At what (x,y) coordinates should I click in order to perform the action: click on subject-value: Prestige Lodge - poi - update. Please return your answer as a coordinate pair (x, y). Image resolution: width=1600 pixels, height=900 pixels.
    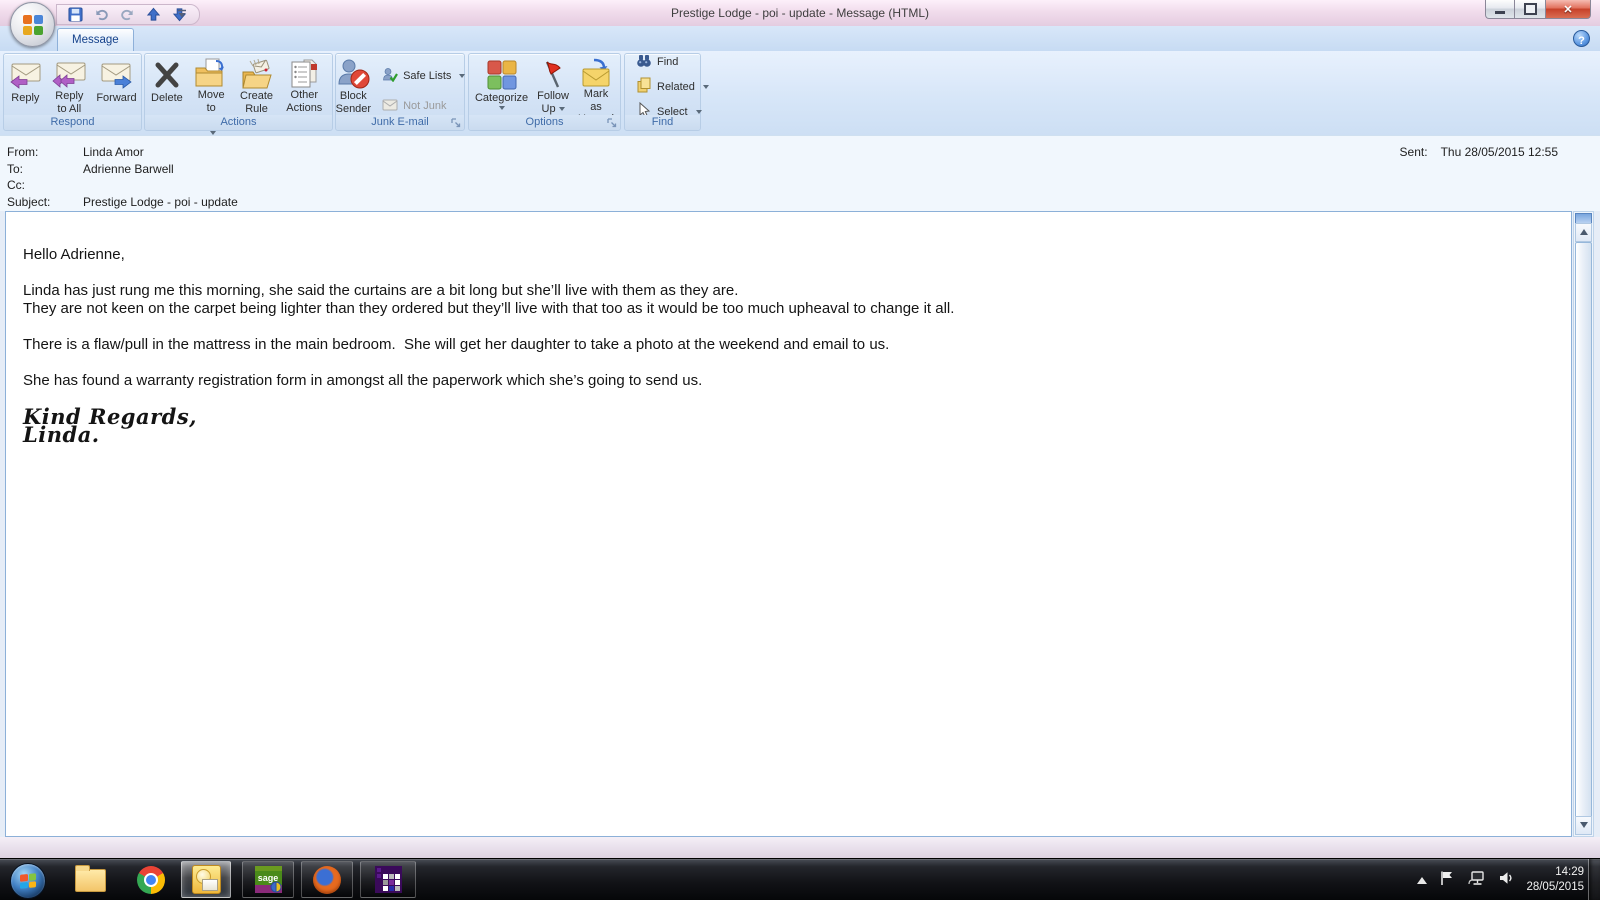
    Looking at the image, I should click on (160, 202).